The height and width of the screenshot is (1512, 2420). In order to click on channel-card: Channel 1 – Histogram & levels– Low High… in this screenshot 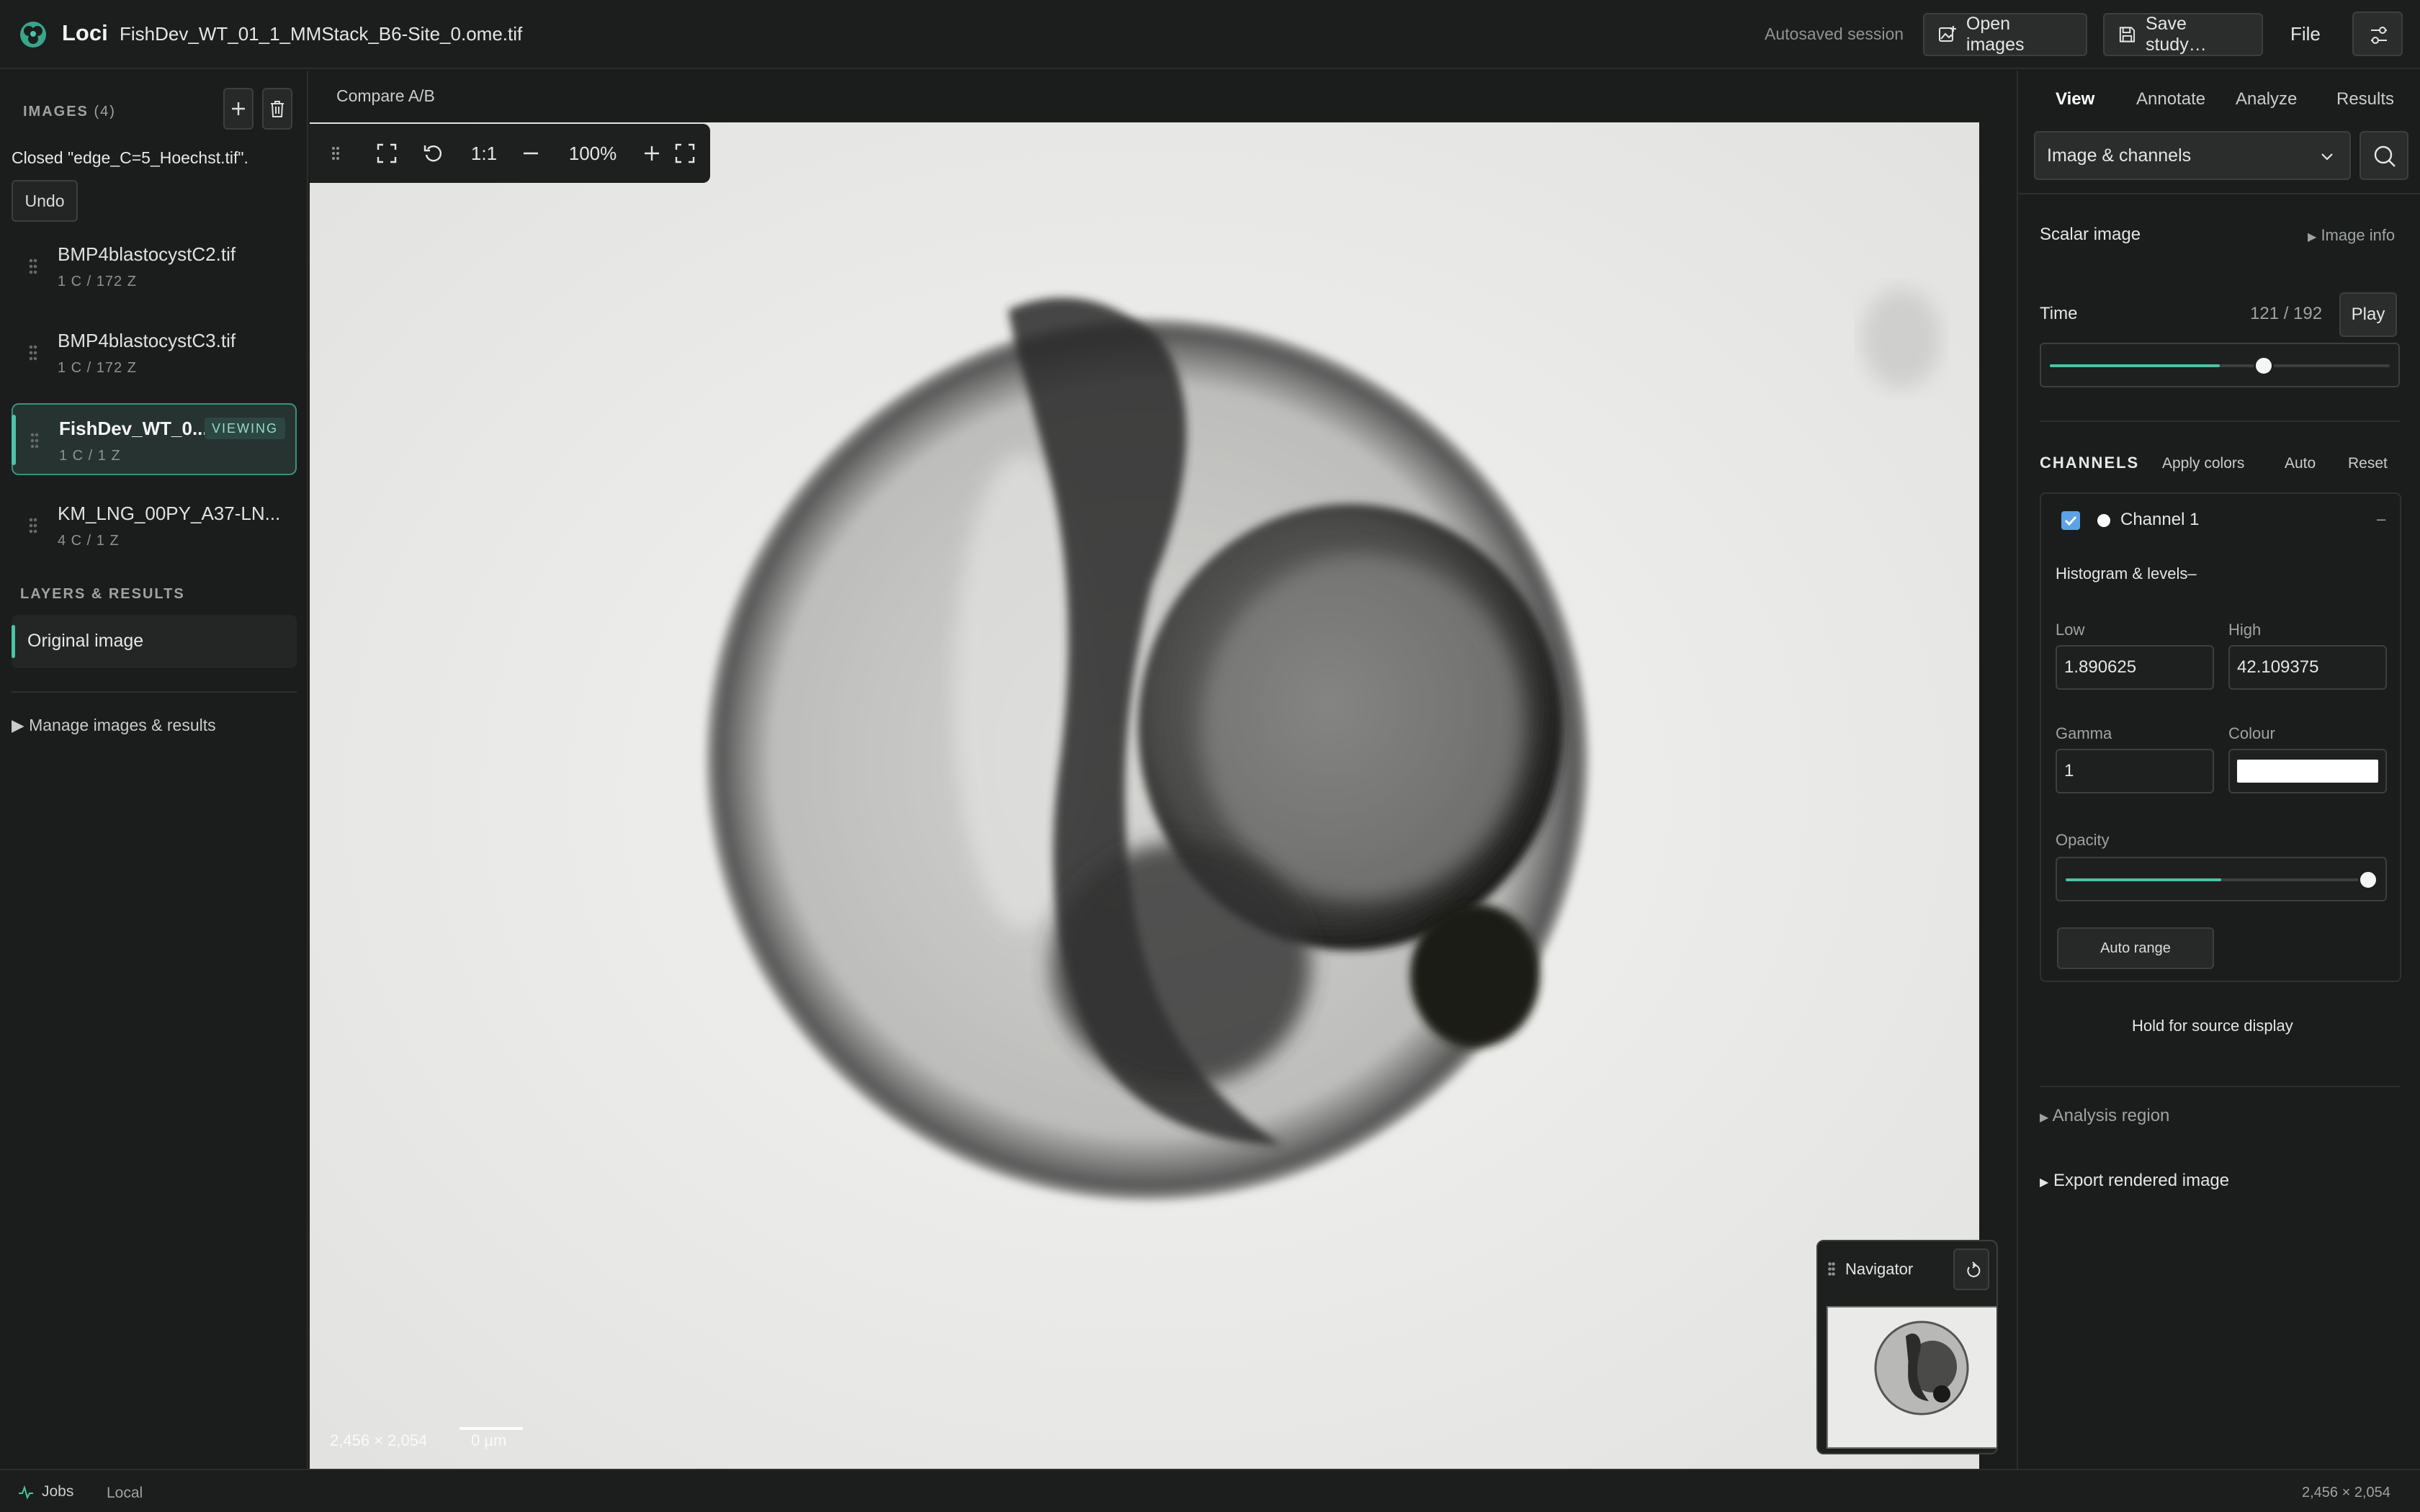, I will do `click(2220, 737)`.